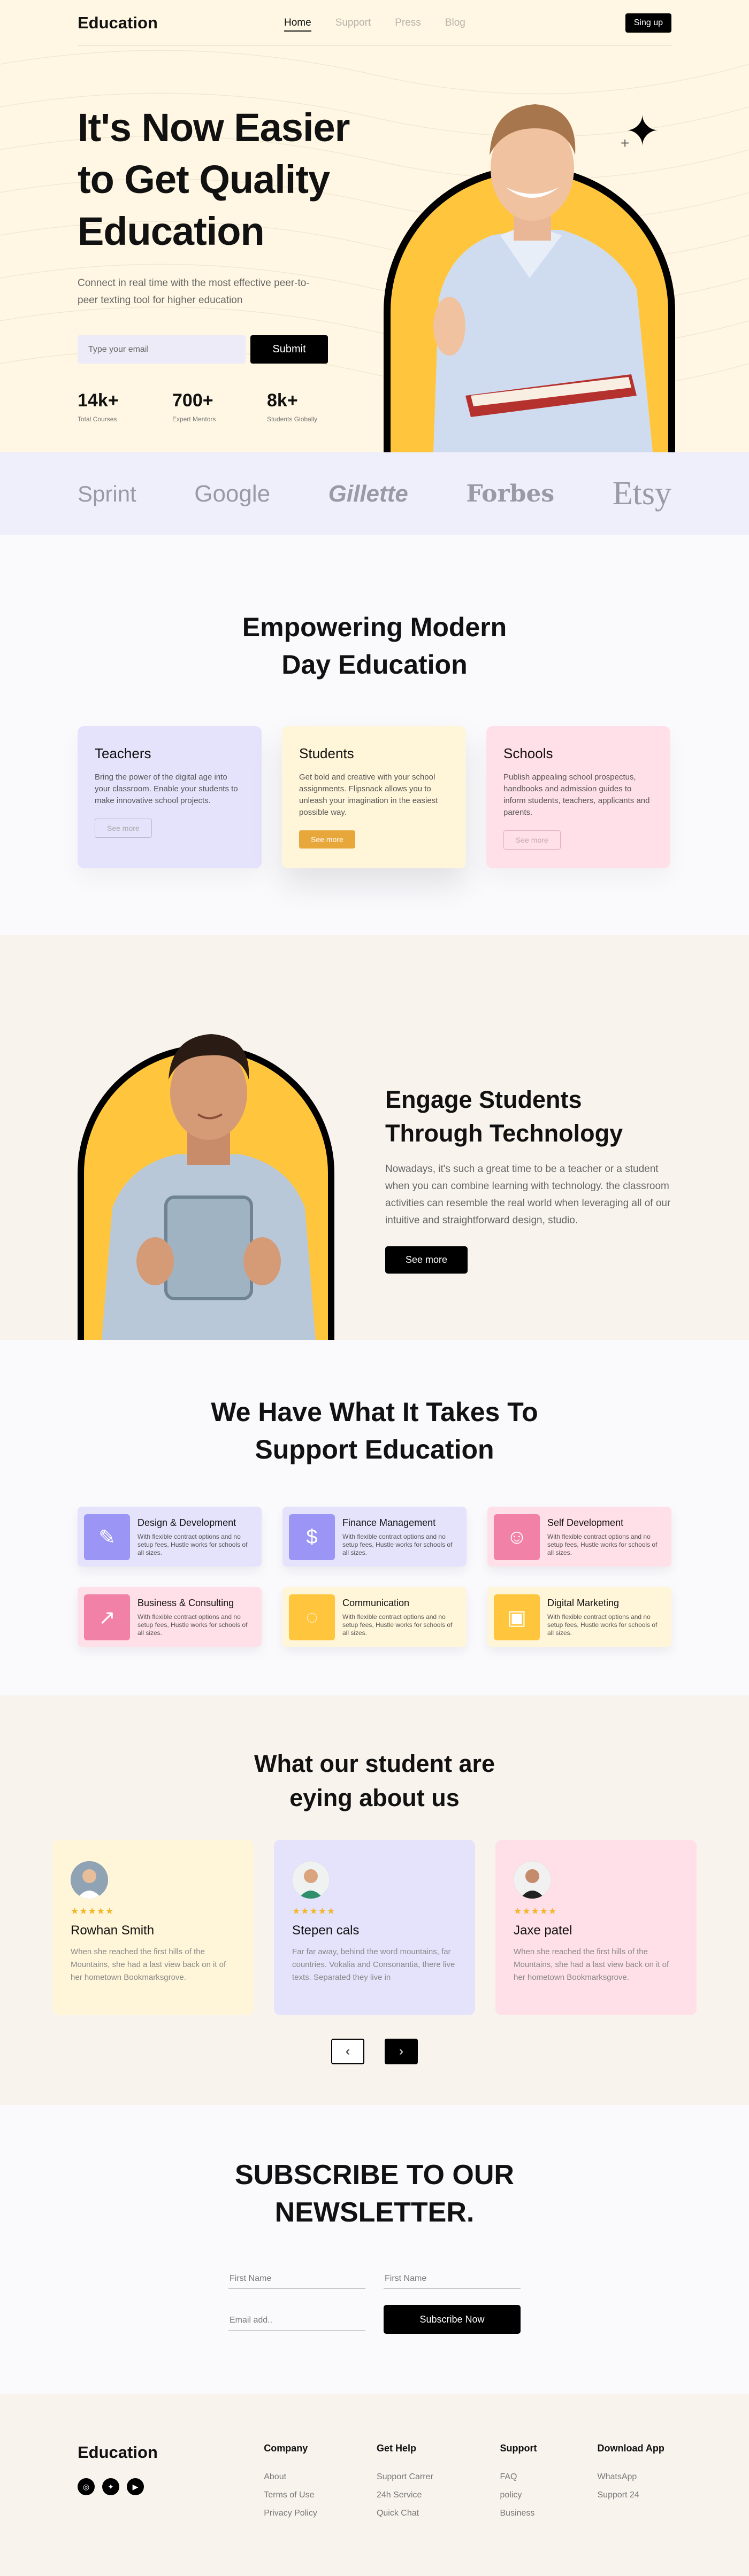 The image size is (749, 2576). I want to click on service-title: Finance Management, so click(389, 1523).